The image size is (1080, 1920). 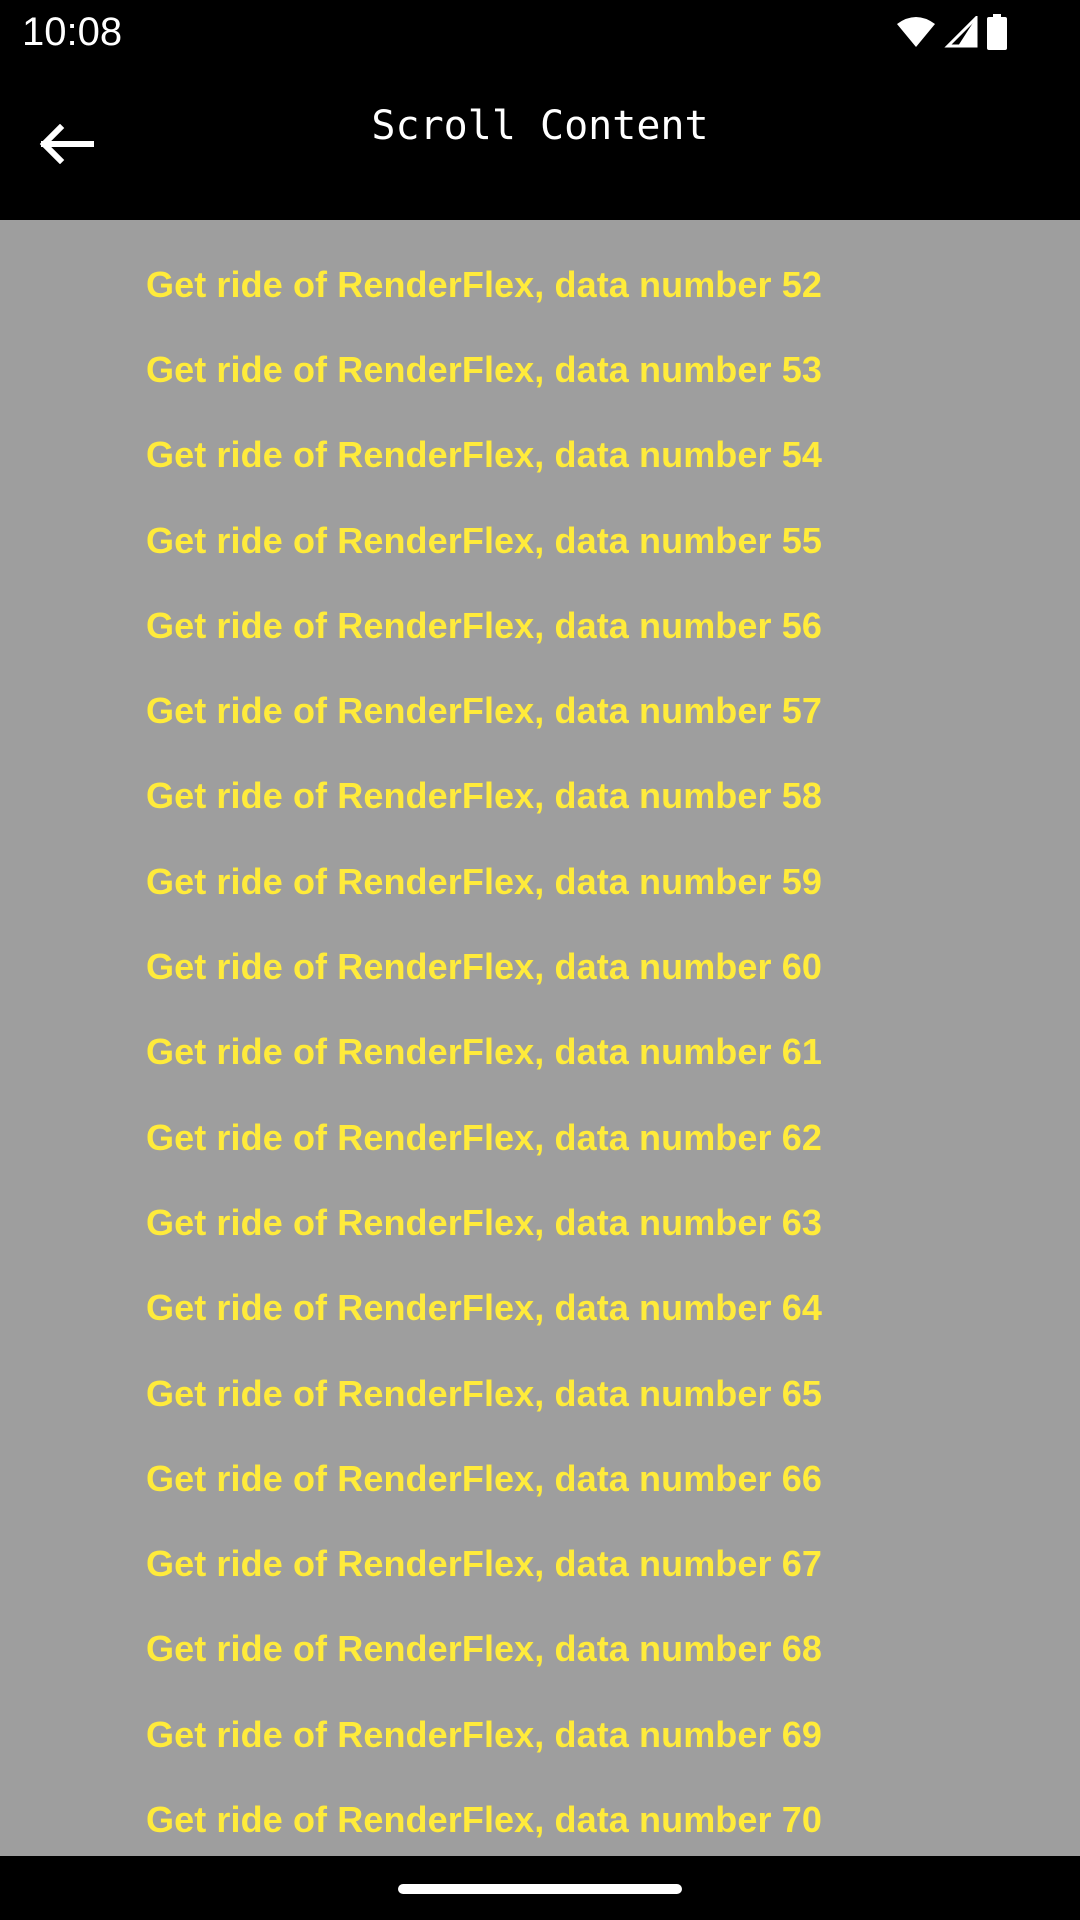 I want to click on list-item: Get ride of RenderFlex, data number 70, so click(x=540, y=1816).